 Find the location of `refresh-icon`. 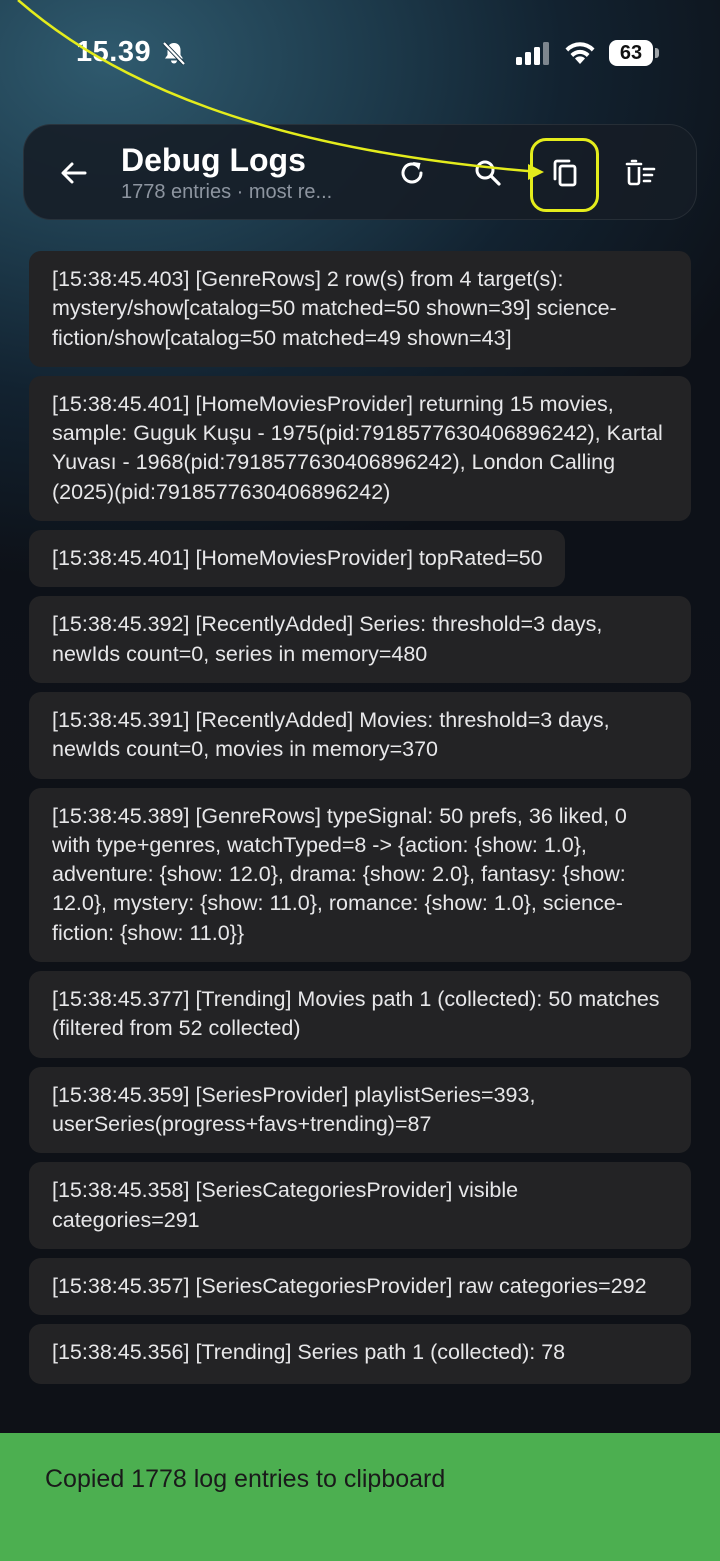

refresh-icon is located at coordinates (412, 173).